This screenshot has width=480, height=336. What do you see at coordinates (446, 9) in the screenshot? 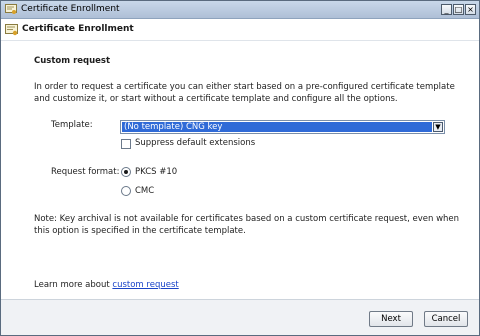
I see `minimize-button: _` at bounding box center [446, 9].